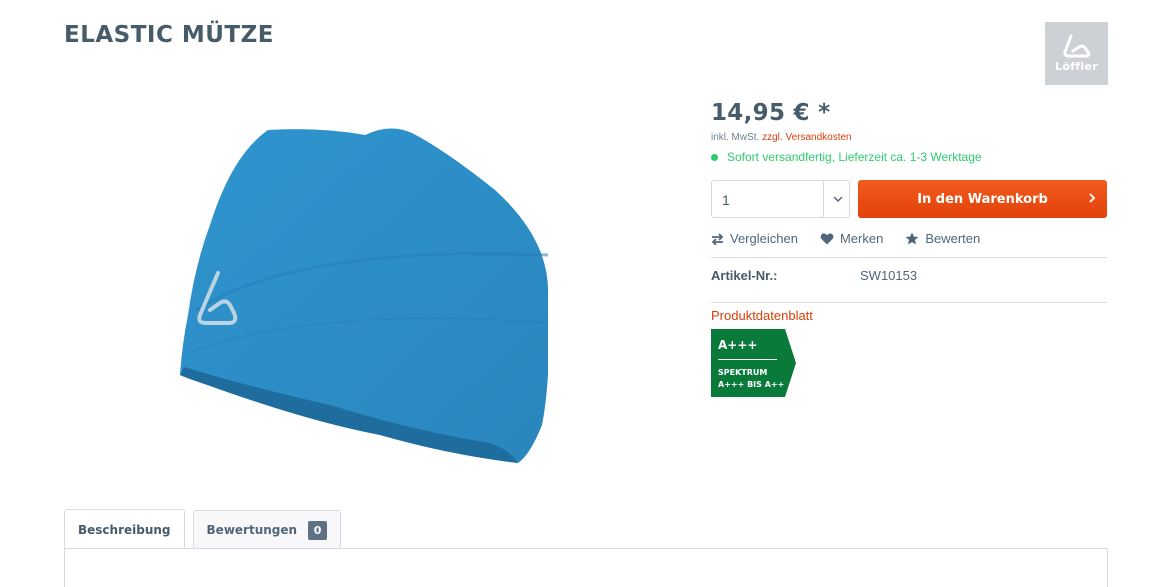 This screenshot has height=587, width=1153. What do you see at coordinates (735, 137) in the screenshot?
I see `tax-prefix: inkl. MwSt.` at bounding box center [735, 137].